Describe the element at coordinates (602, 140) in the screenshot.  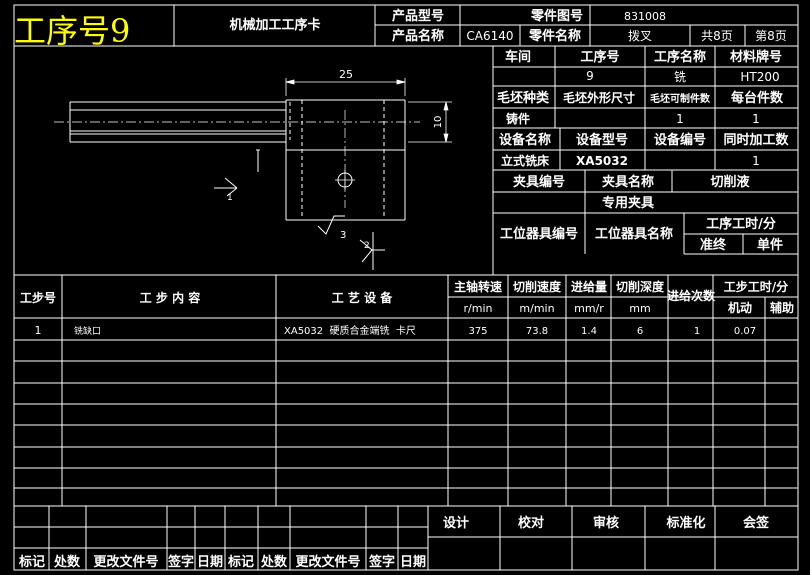
I see `equip-model-label: 设备型号` at that location.